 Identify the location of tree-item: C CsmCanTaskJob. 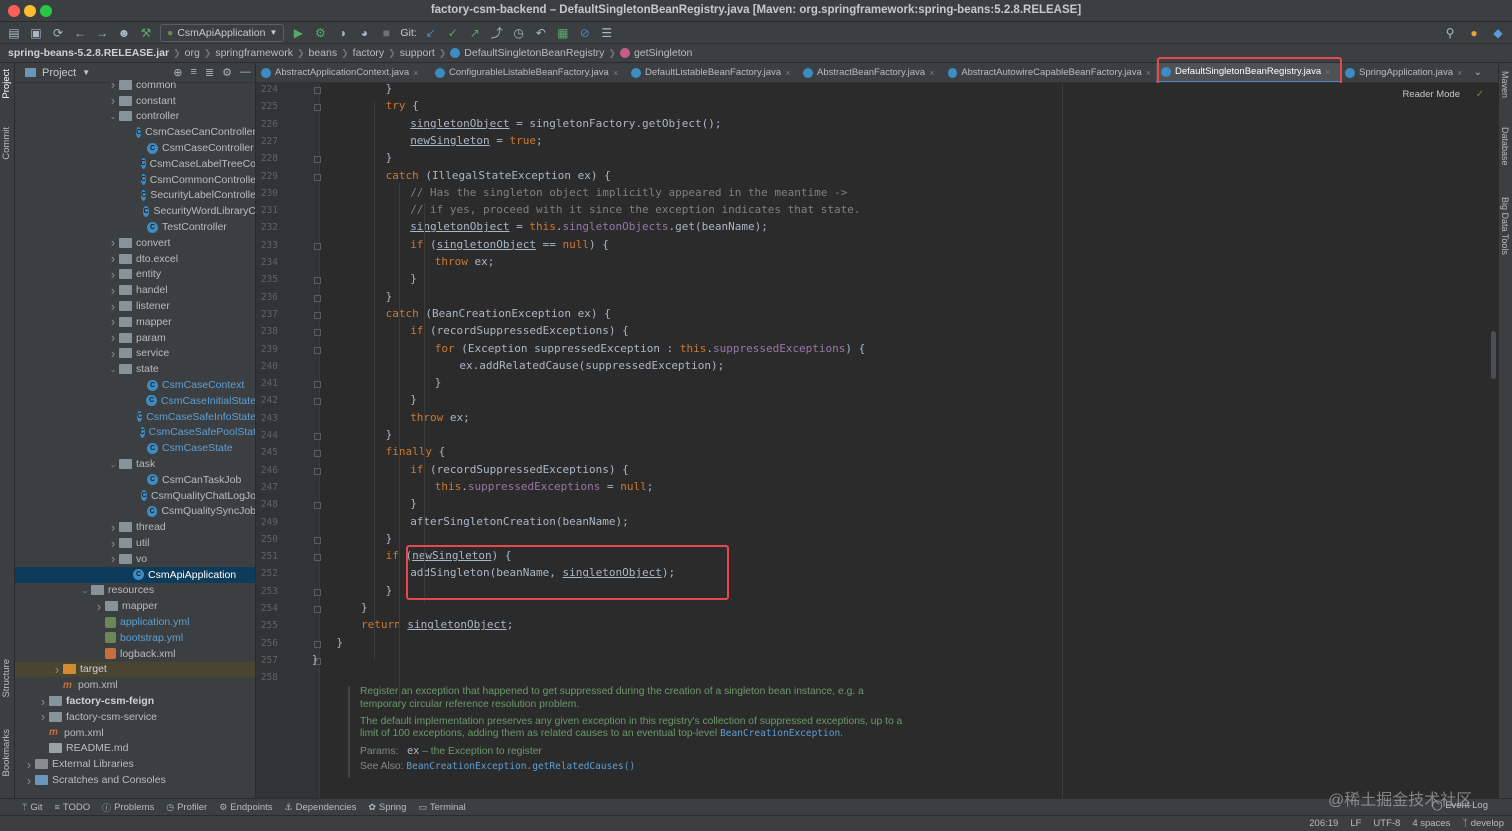
(135, 480).